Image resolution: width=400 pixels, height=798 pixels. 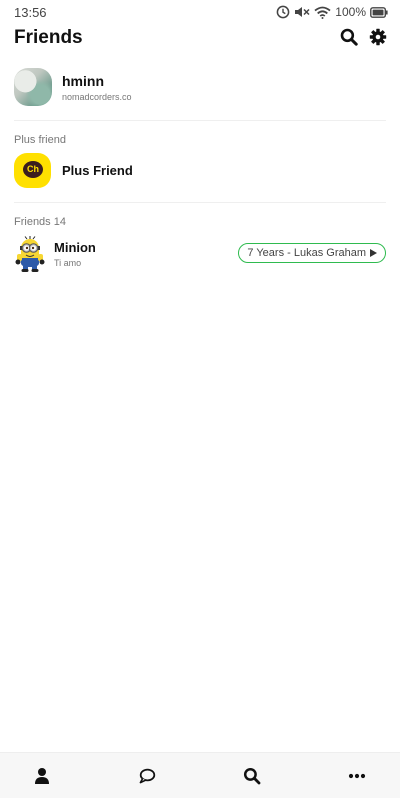 I want to click on header: Friends, so click(x=200, y=39).